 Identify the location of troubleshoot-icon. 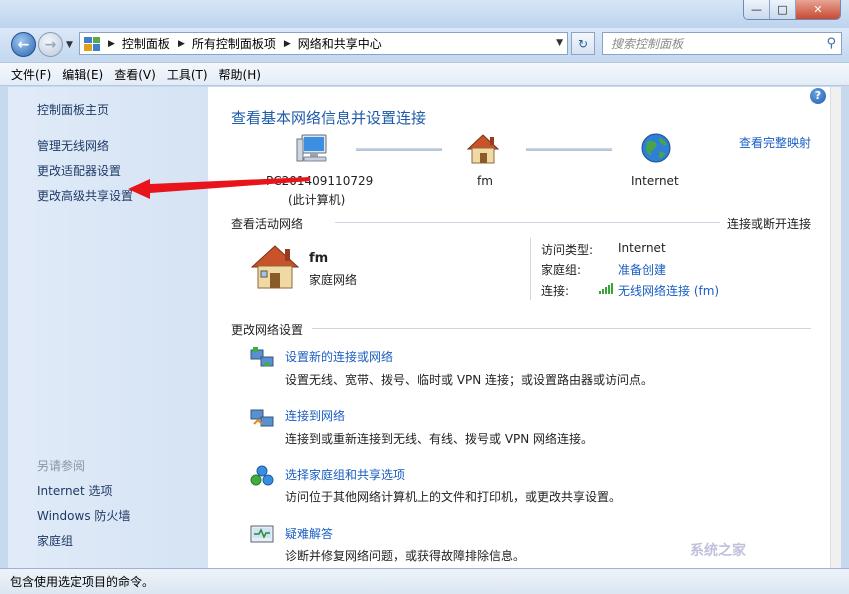
(262, 534).